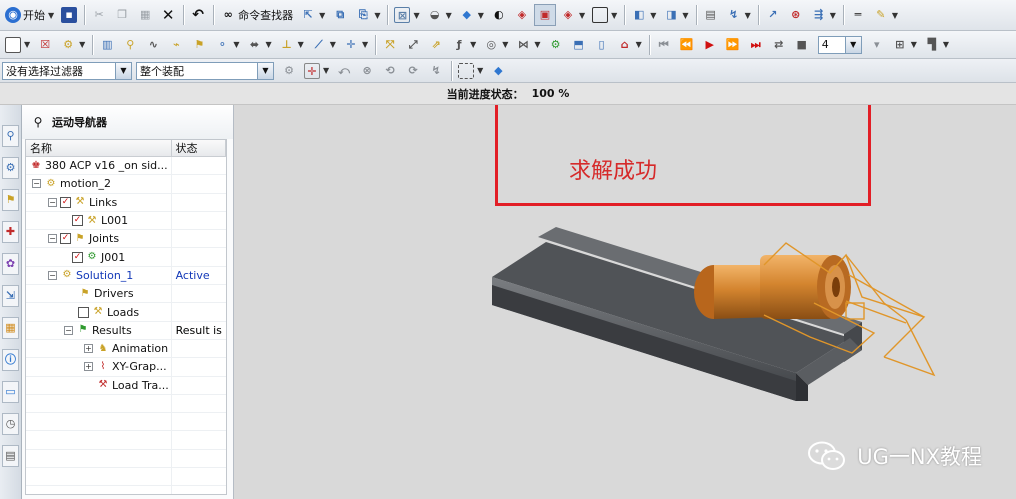 This screenshot has width=1016, height=499. Describe the element at coordinates (544, 15) in the screenshot. I see `clip-button: ▣` at that location.